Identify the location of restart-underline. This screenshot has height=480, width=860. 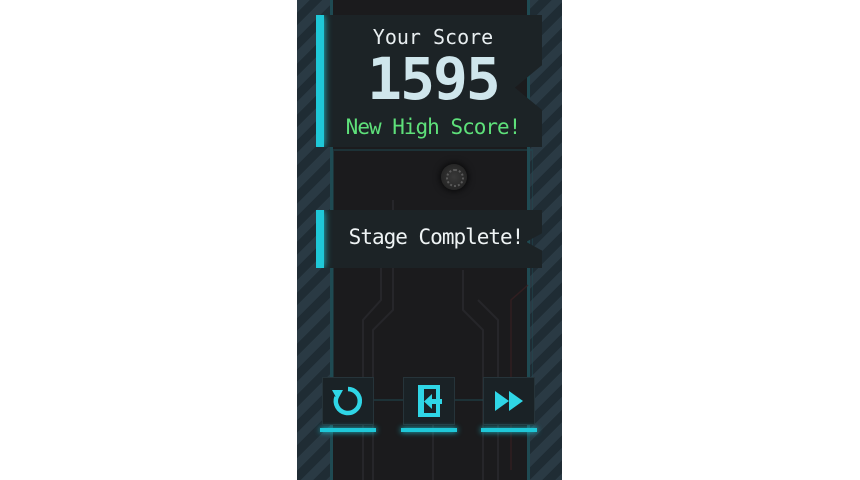
(348, 430).